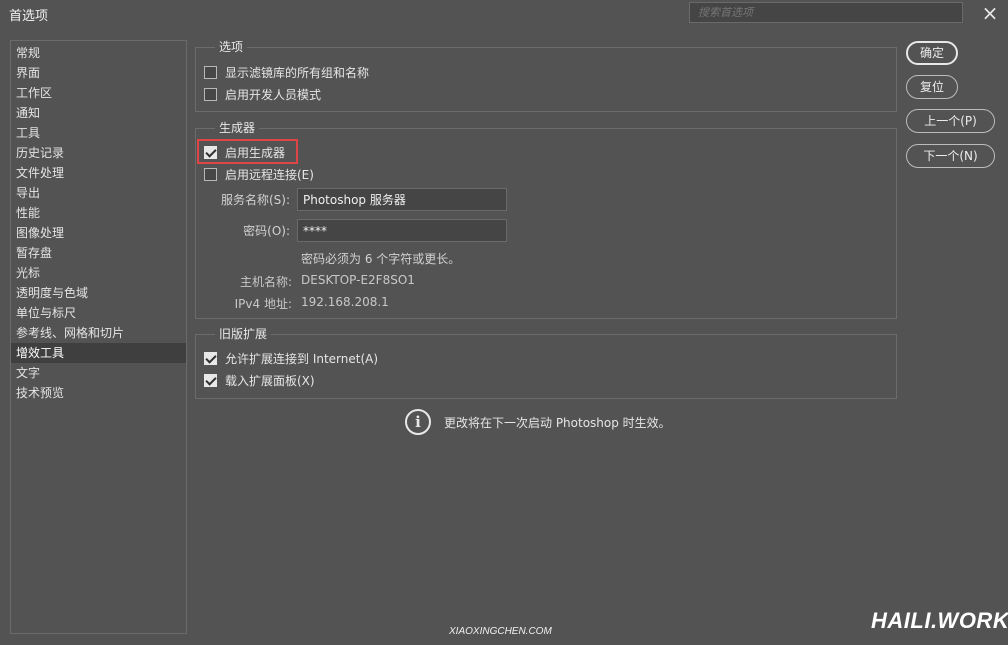  What do you see at coordinates (210, 380) in the screenshot?
I see `load-panels-checkbox` at bounding box center [210, 380].